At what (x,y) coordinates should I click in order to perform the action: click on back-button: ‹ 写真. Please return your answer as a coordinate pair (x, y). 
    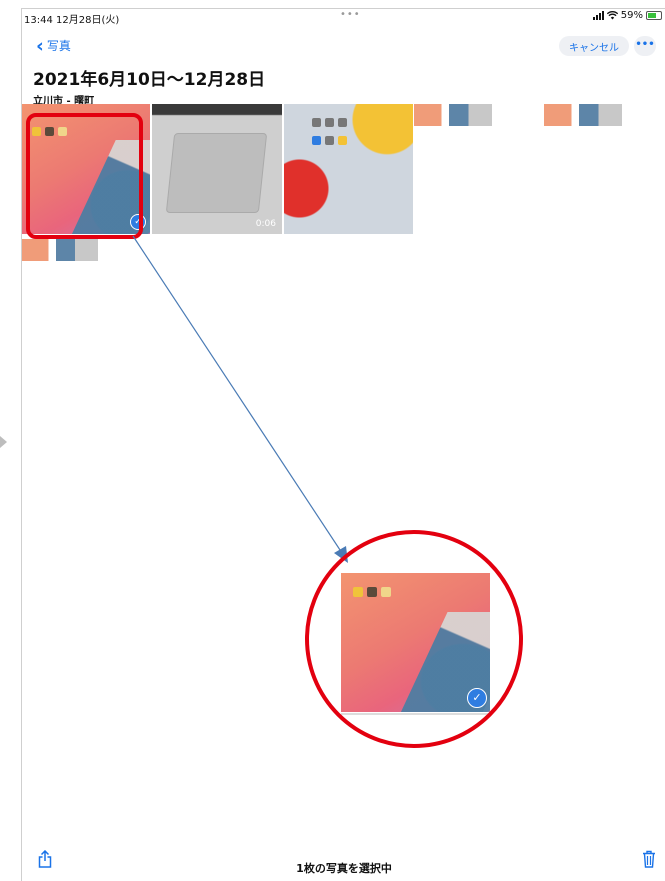
    Looking at the image, I should click on (53, 45).